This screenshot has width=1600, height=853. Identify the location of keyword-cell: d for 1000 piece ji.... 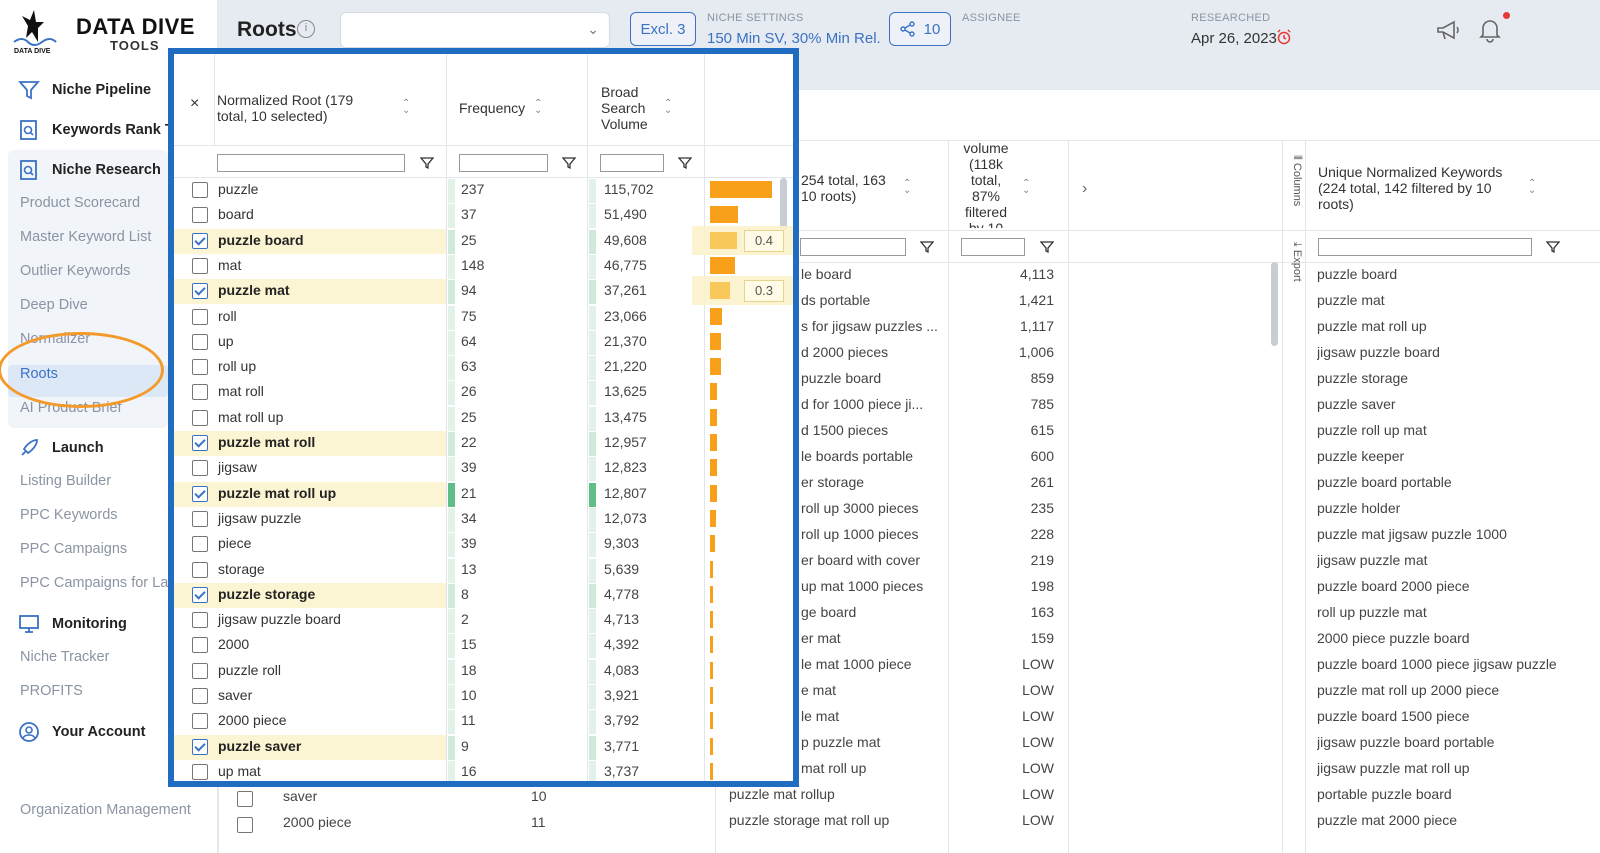
(872, 404).